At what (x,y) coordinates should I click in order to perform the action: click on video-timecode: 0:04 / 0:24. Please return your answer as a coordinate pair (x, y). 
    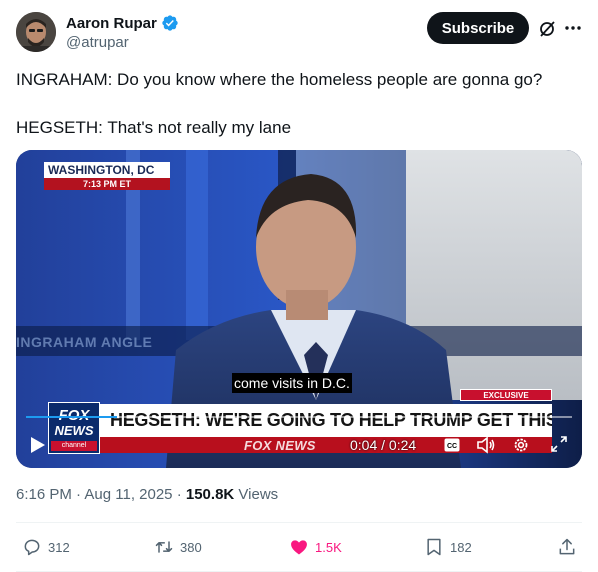
    Looking at the image, I should click on (383, 445).